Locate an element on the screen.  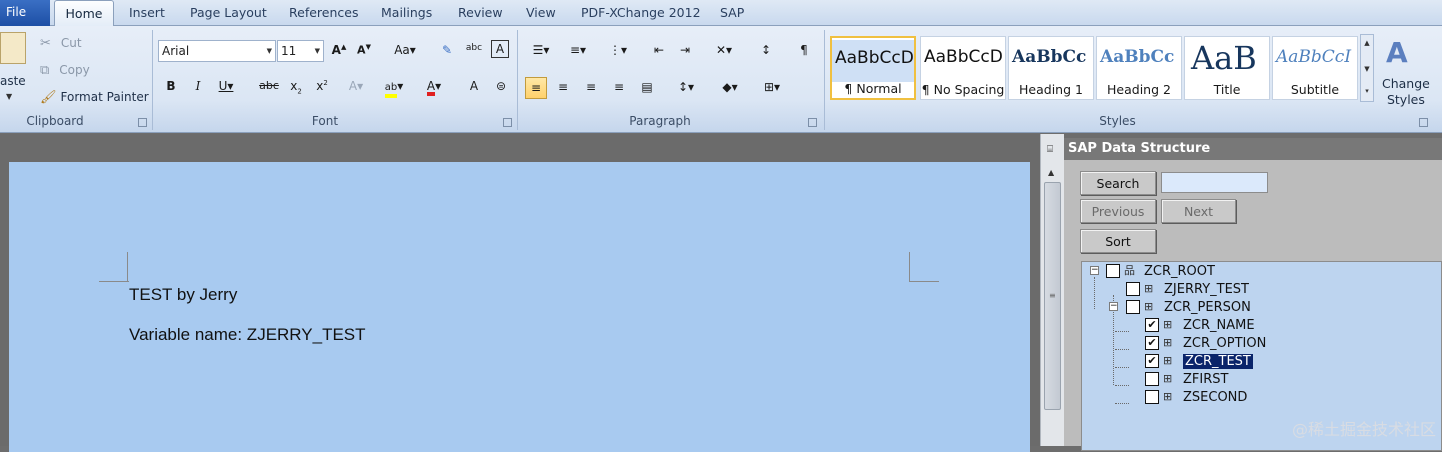
multilevel-list-icon: ⋮▾ is located at coordinates (618, 51).